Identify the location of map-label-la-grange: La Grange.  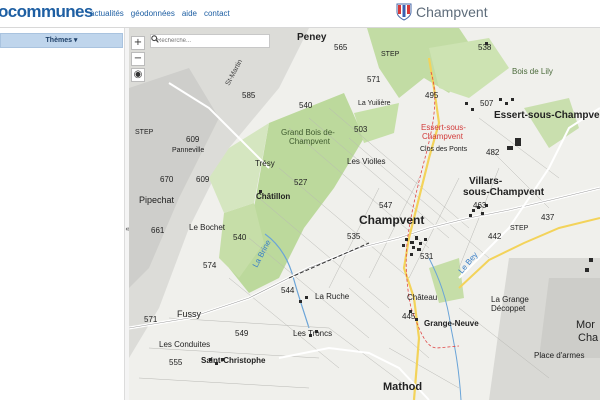
(510, 299).